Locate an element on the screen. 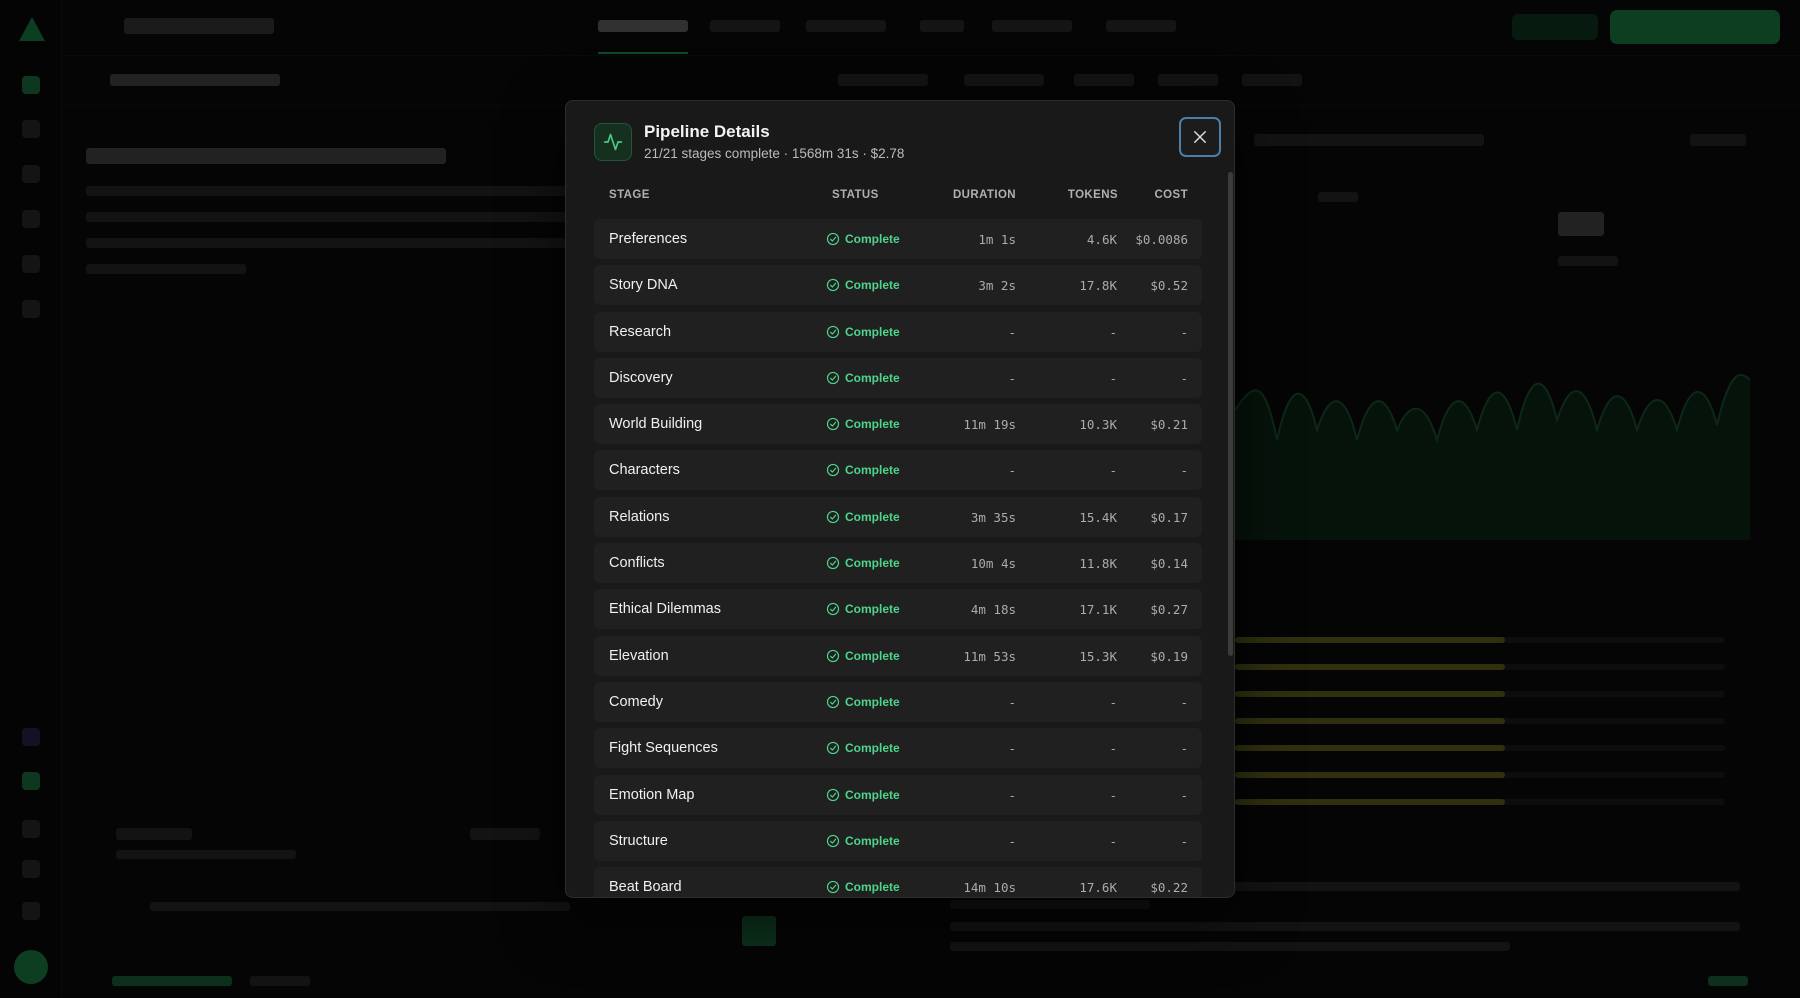  cost-value: $0.21 is located at coordinates (1169, 425).